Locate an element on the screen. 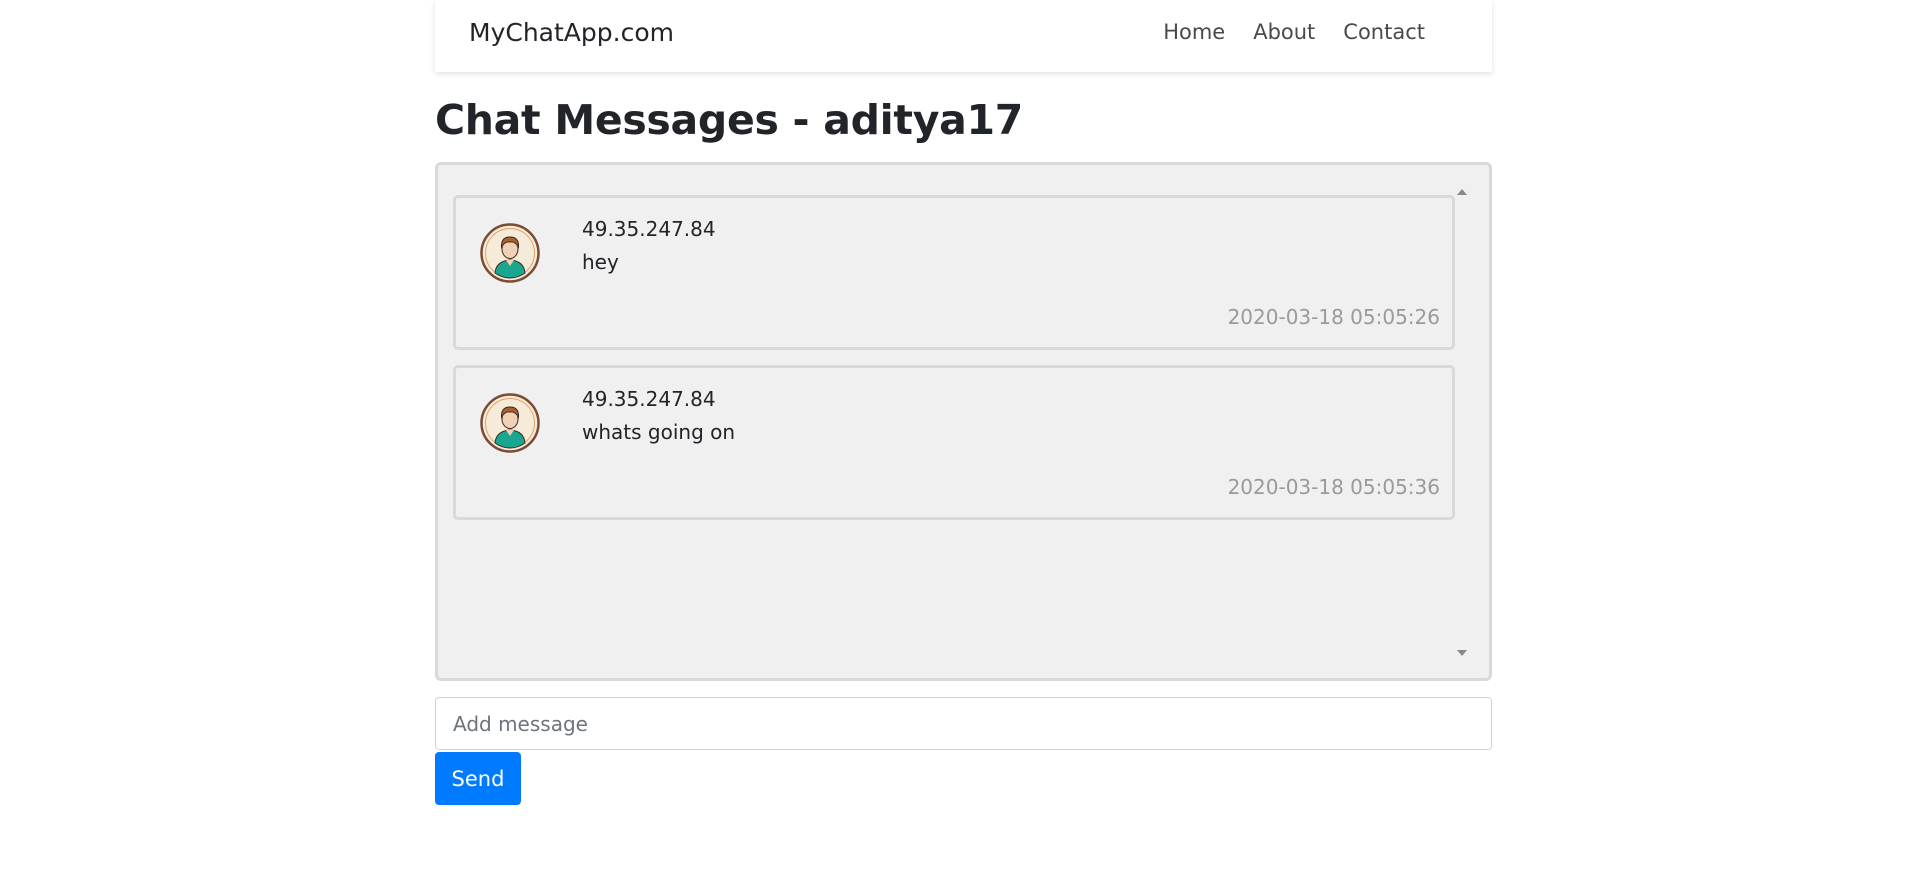 Image resolution: width=1913 pixels, height=885 pixels. chat-message: 49.35.247.84 hey 2020-03-18 05:05:26 is located at coordinates (954, 272).